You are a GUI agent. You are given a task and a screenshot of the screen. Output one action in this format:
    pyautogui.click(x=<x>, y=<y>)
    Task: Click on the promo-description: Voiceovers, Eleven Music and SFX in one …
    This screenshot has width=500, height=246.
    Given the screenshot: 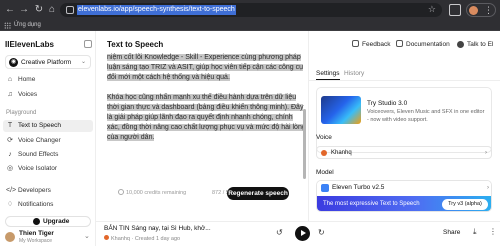 What is the action you would take?
    pyautogui.click(x=426, y=116)
    